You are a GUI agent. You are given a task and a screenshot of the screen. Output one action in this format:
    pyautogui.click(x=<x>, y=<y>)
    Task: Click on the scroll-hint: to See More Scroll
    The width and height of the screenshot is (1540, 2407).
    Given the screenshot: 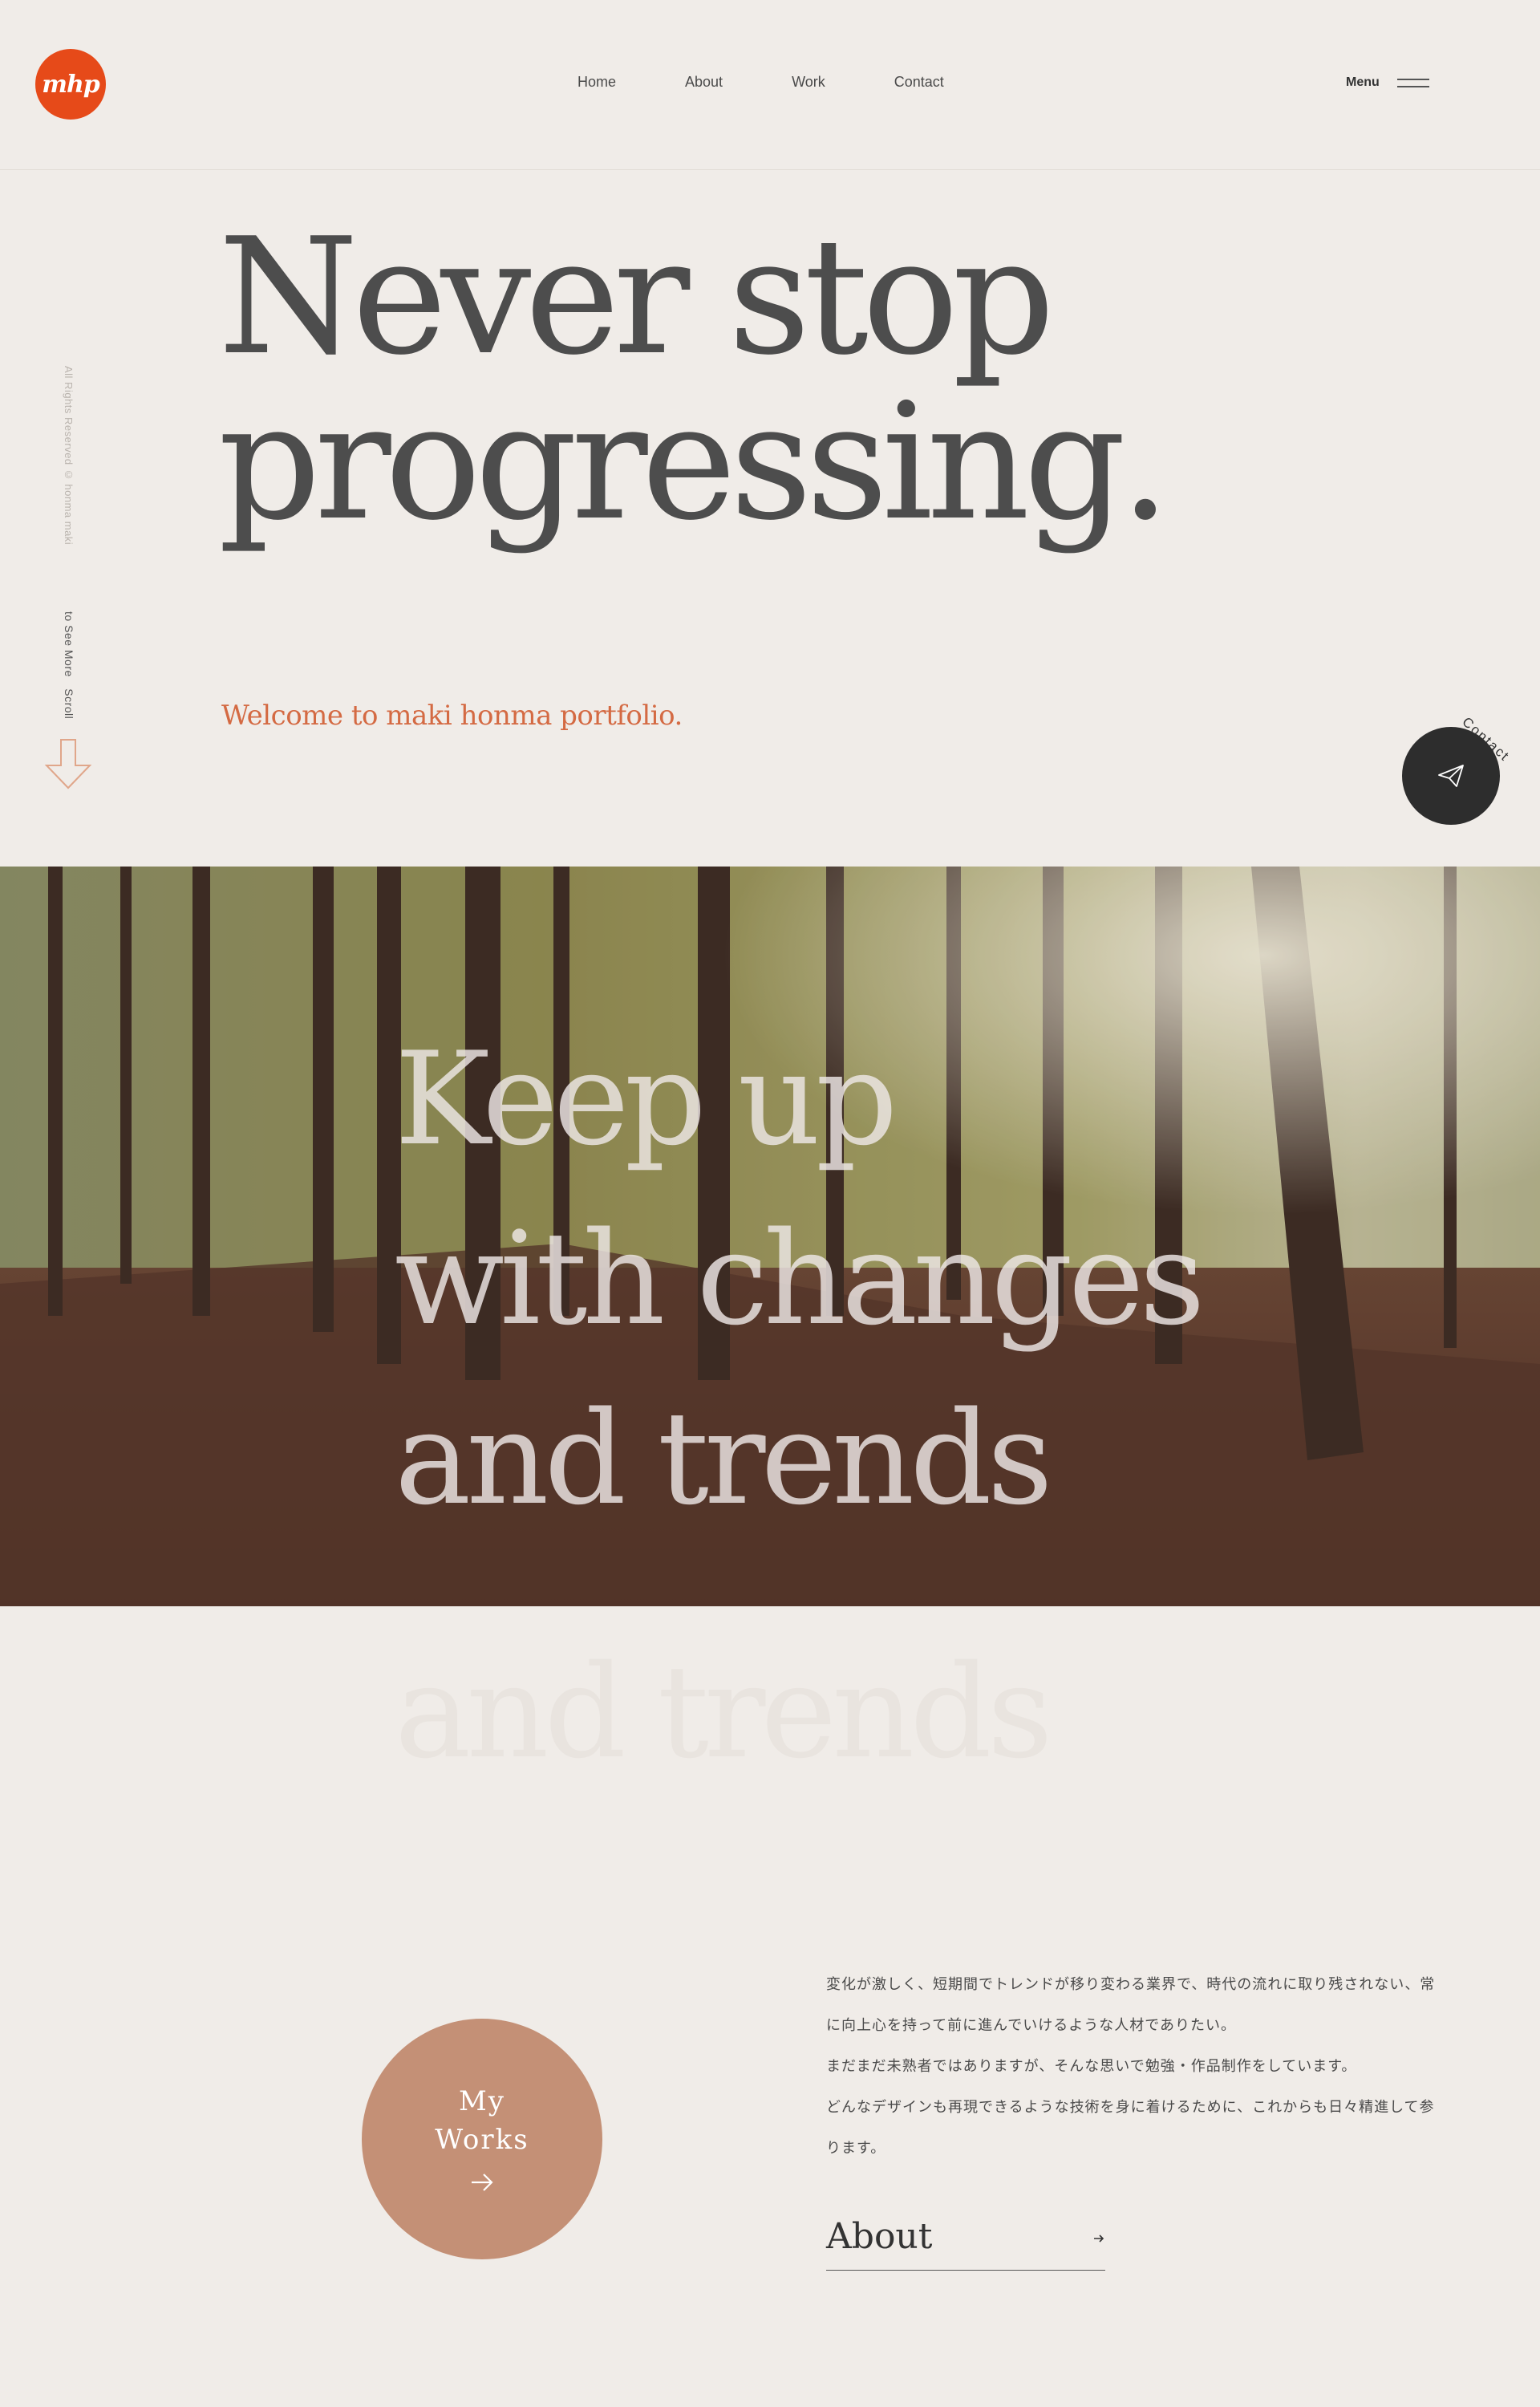 What is the action you would take?
    pyautogui.click(x=69, y=665)
    